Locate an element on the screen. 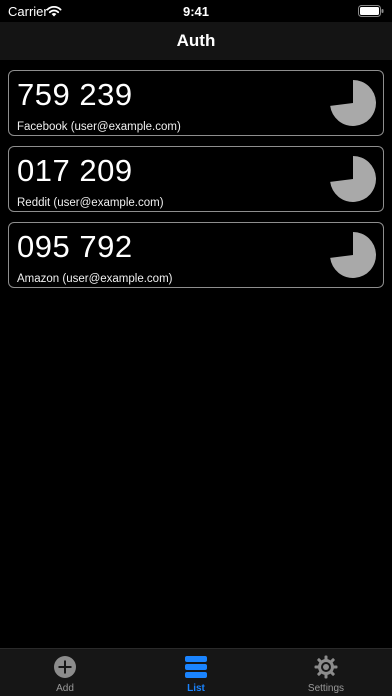 This screenshot has height=696, width=392. navigation-bar: Auth is located at coordinates (196, 41).